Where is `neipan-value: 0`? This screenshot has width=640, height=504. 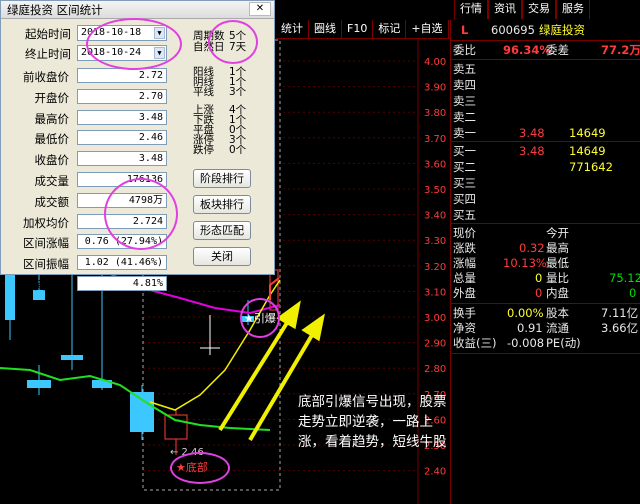
neipan-value: 0 is located at coordinates (633, 293).